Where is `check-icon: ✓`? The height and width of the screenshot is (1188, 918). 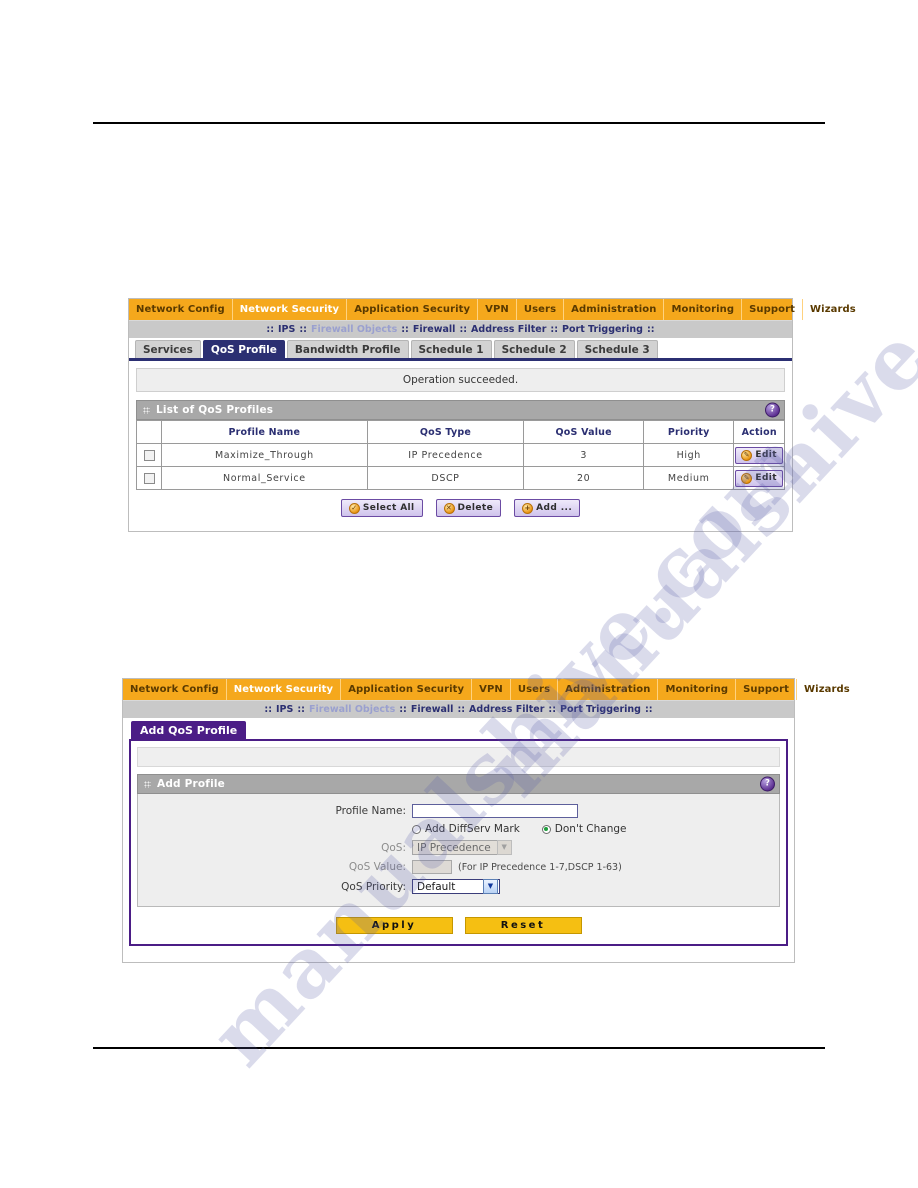 check-icon: ✓ is located at coordinates (354, 508).